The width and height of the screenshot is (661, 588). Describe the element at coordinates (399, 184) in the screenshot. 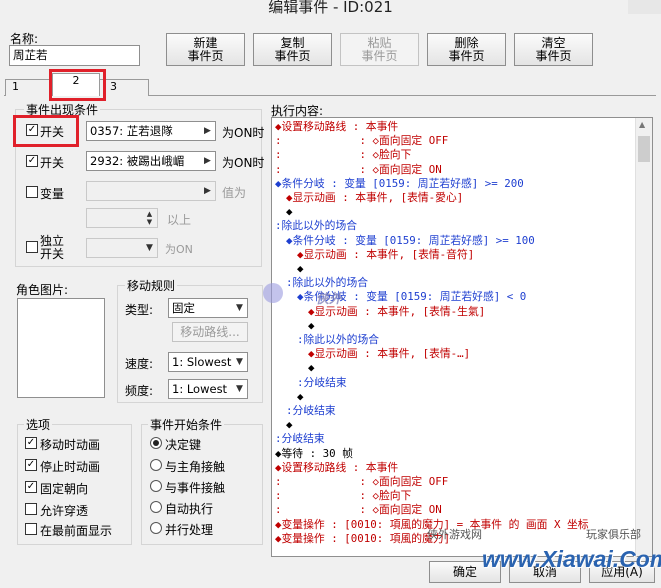

I see `command-line: ◆条件分岐 : 变量 [0159: 周芷若好感] >= 200` at that location.